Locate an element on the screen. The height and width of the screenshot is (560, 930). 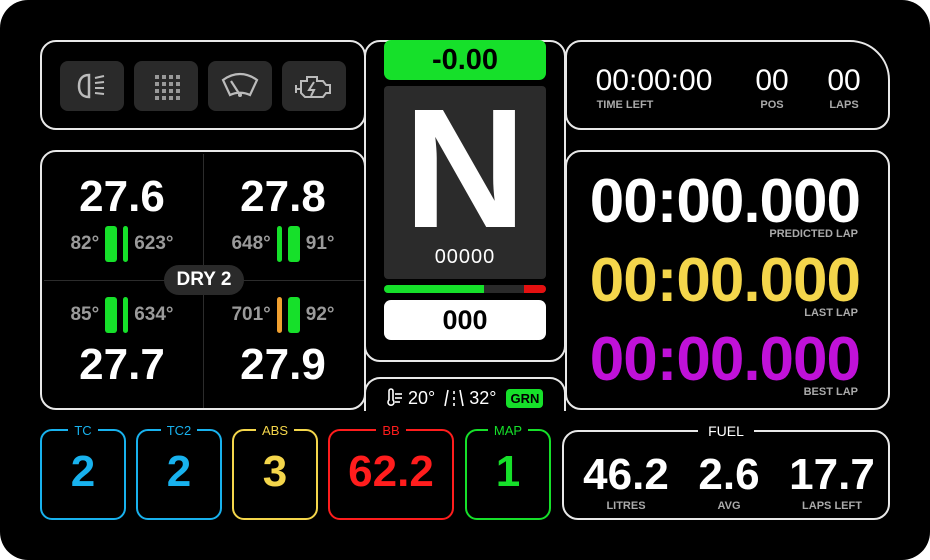
tyre-pressure: 27.8 is located at coordinates (283, 196).